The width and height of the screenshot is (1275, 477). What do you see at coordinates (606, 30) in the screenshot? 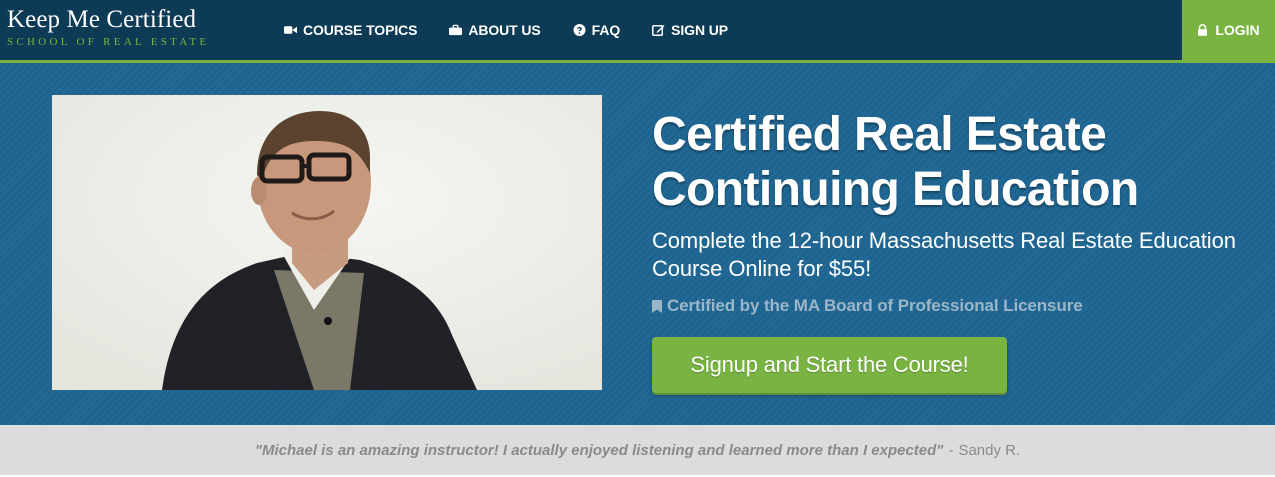
I see `nav-item-label: FAQ` at bounding box center [606, 30].